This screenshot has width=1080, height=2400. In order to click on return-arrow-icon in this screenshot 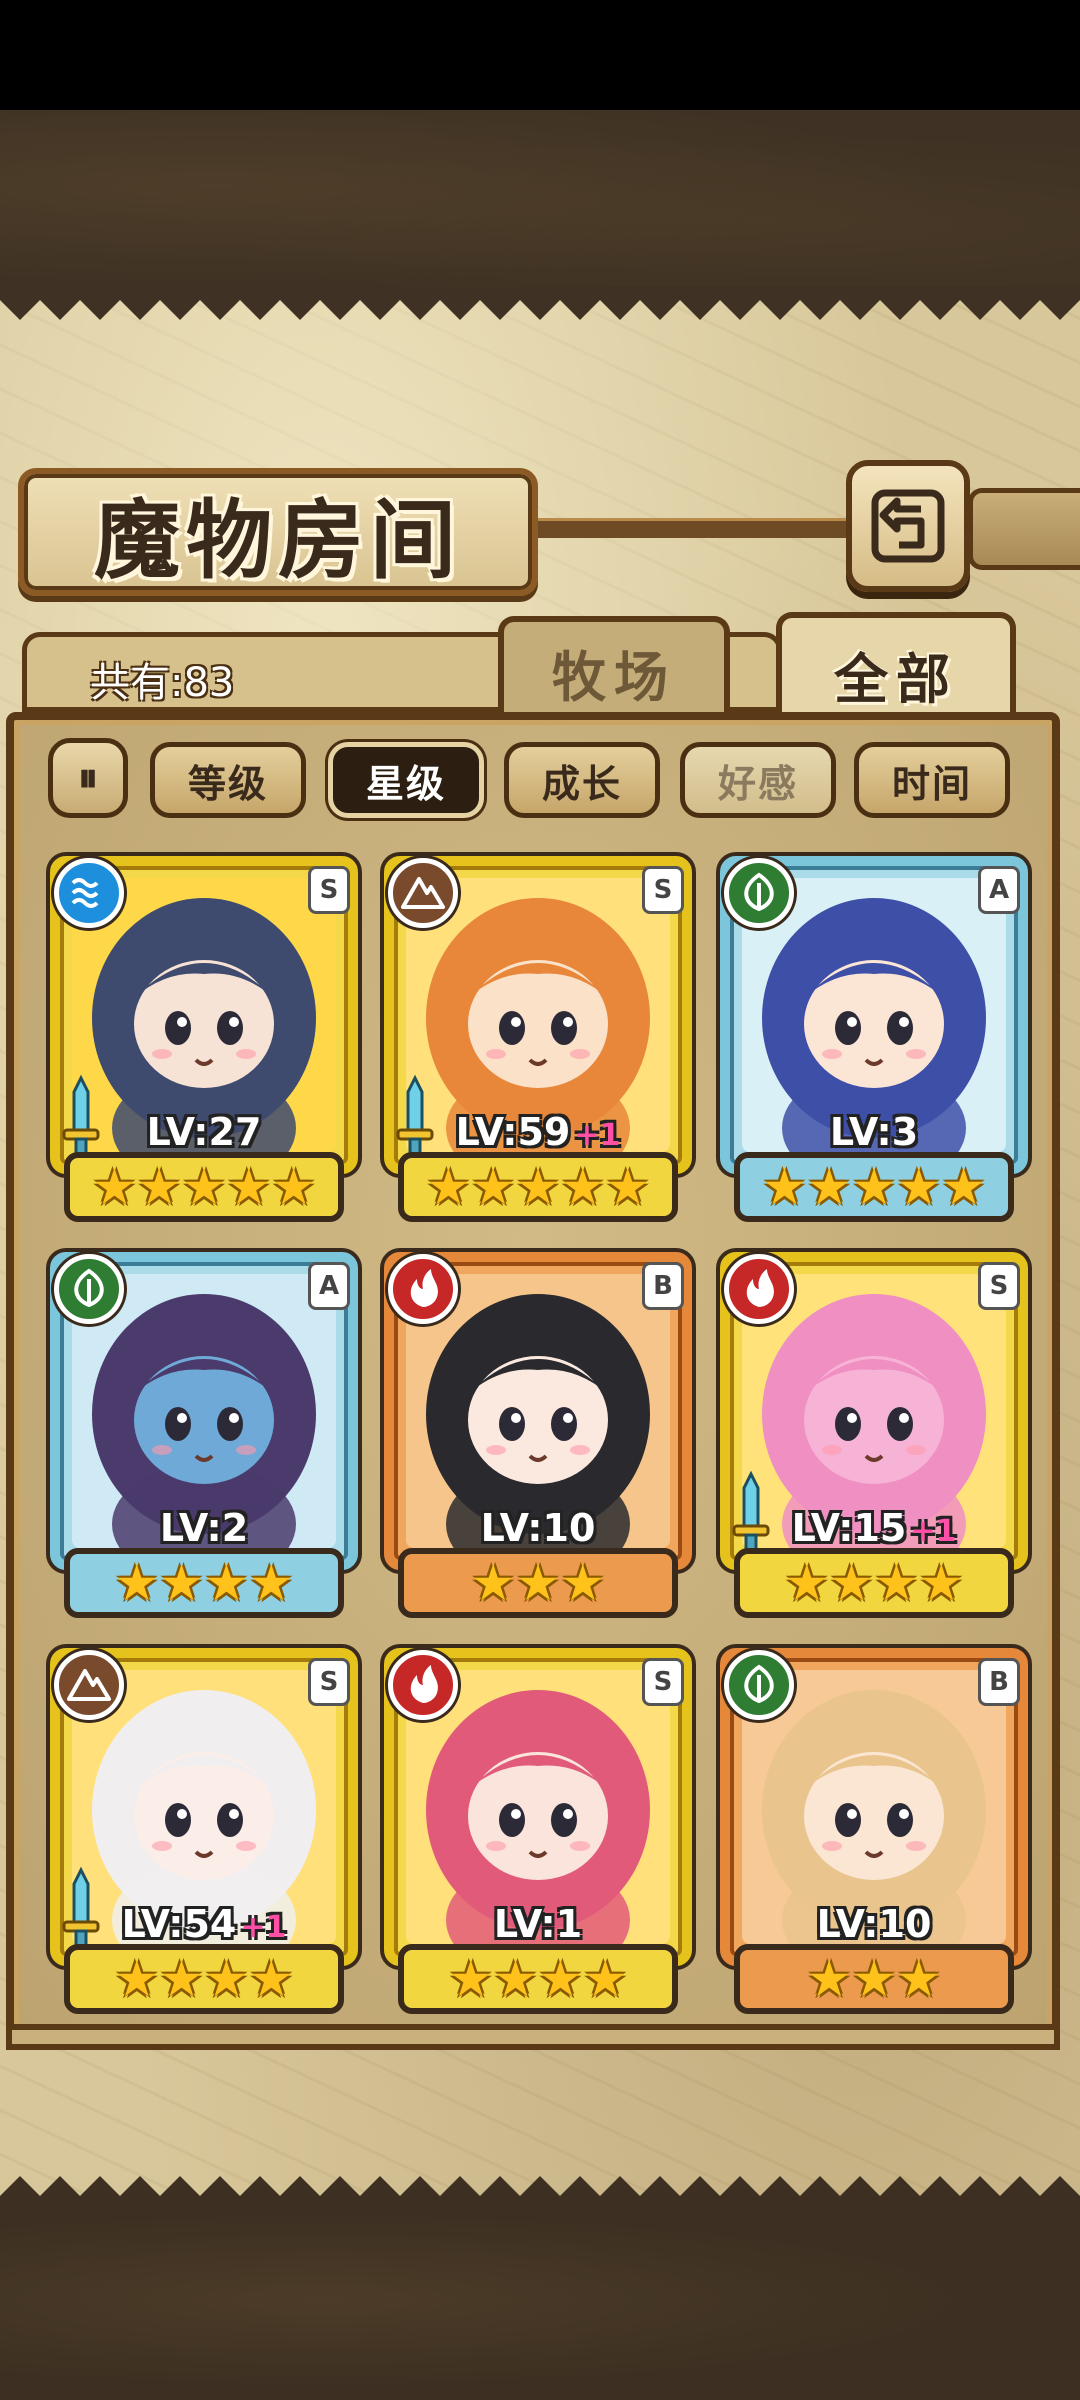, I will do `click(908, 526)`.